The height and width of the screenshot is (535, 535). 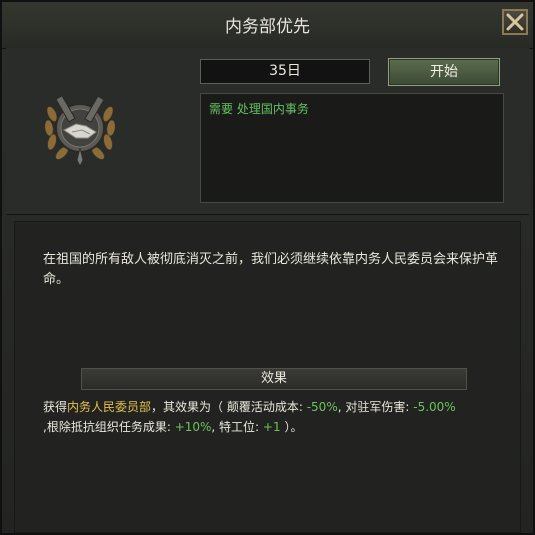 What do you see at coordinates (237, 427) in the screenshot?
I see `effects-text-4: , 特工位:` at bounding box center [237, 427].